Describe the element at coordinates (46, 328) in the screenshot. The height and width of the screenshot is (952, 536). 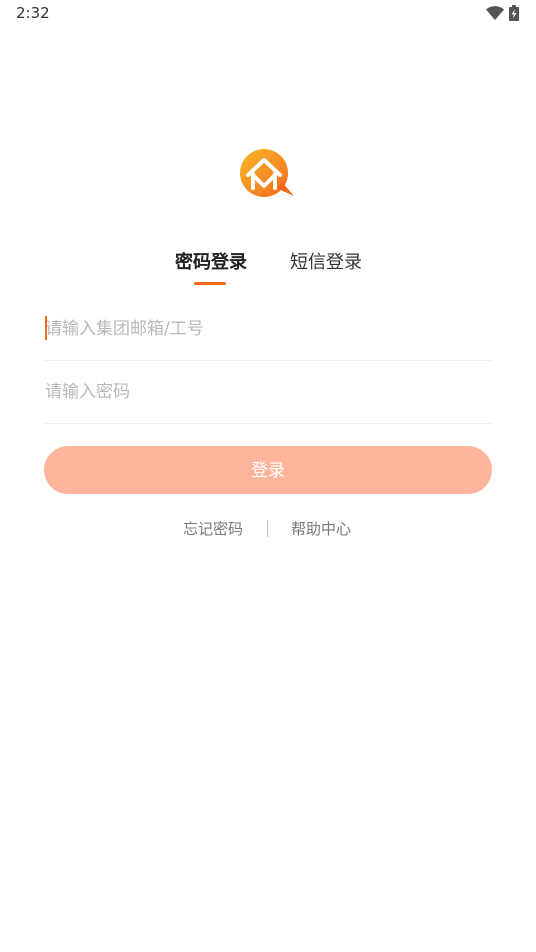
I see `text-caret` at that location.